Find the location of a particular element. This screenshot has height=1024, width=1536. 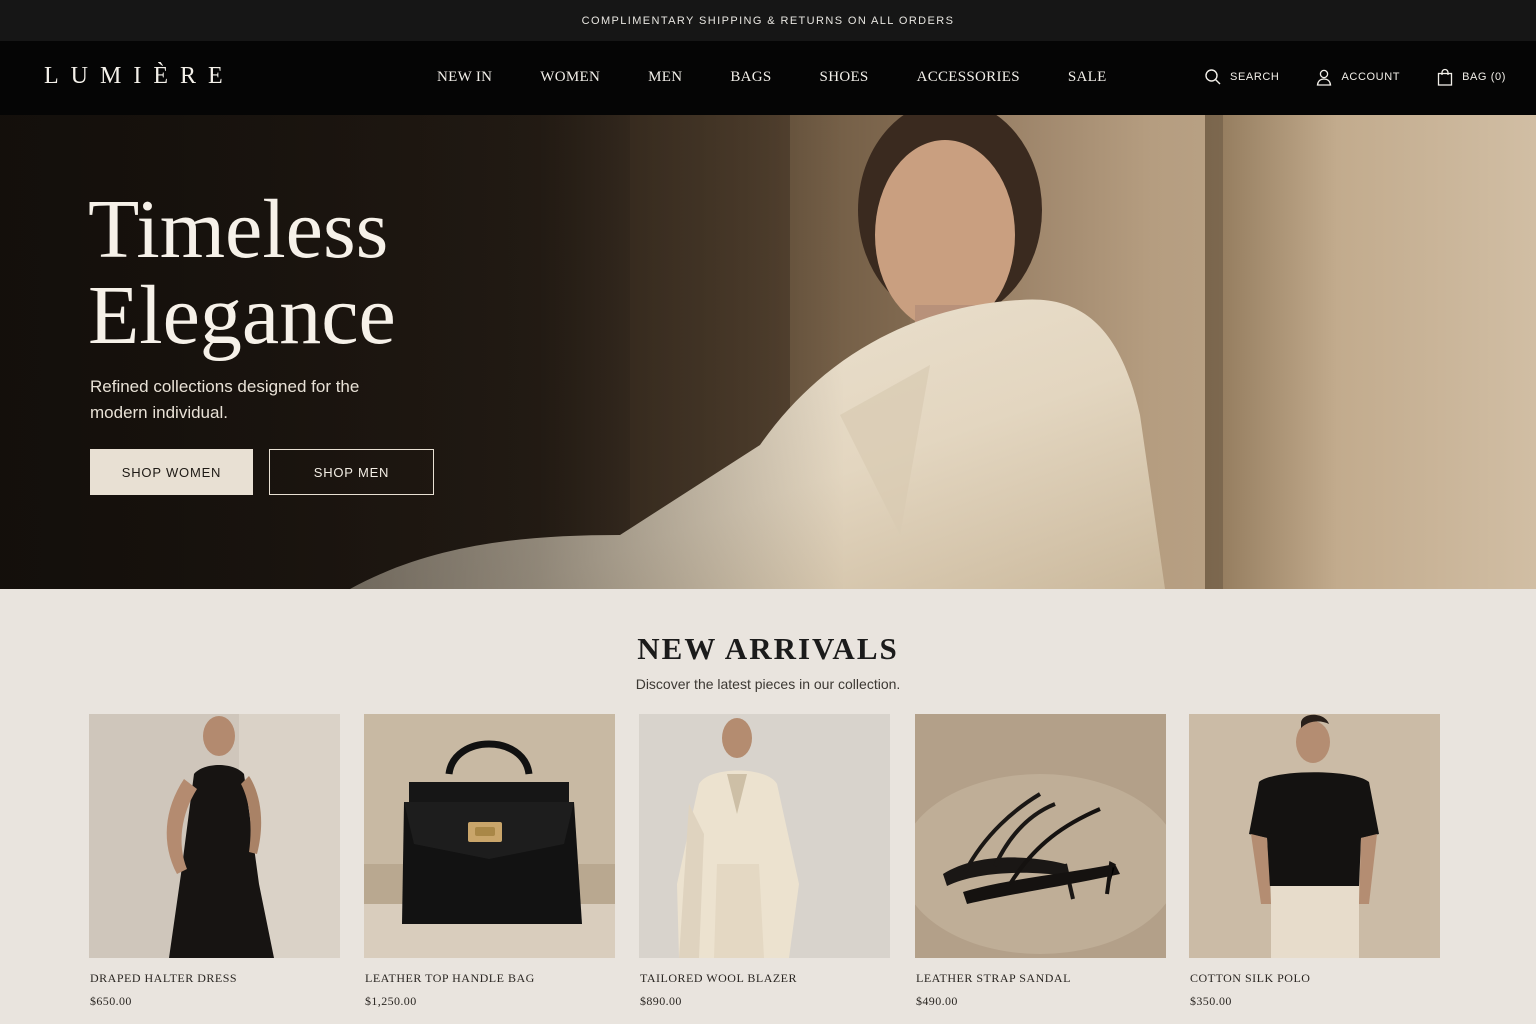

hero-title-line-2: Elegance is located at coordinates (242, 315).